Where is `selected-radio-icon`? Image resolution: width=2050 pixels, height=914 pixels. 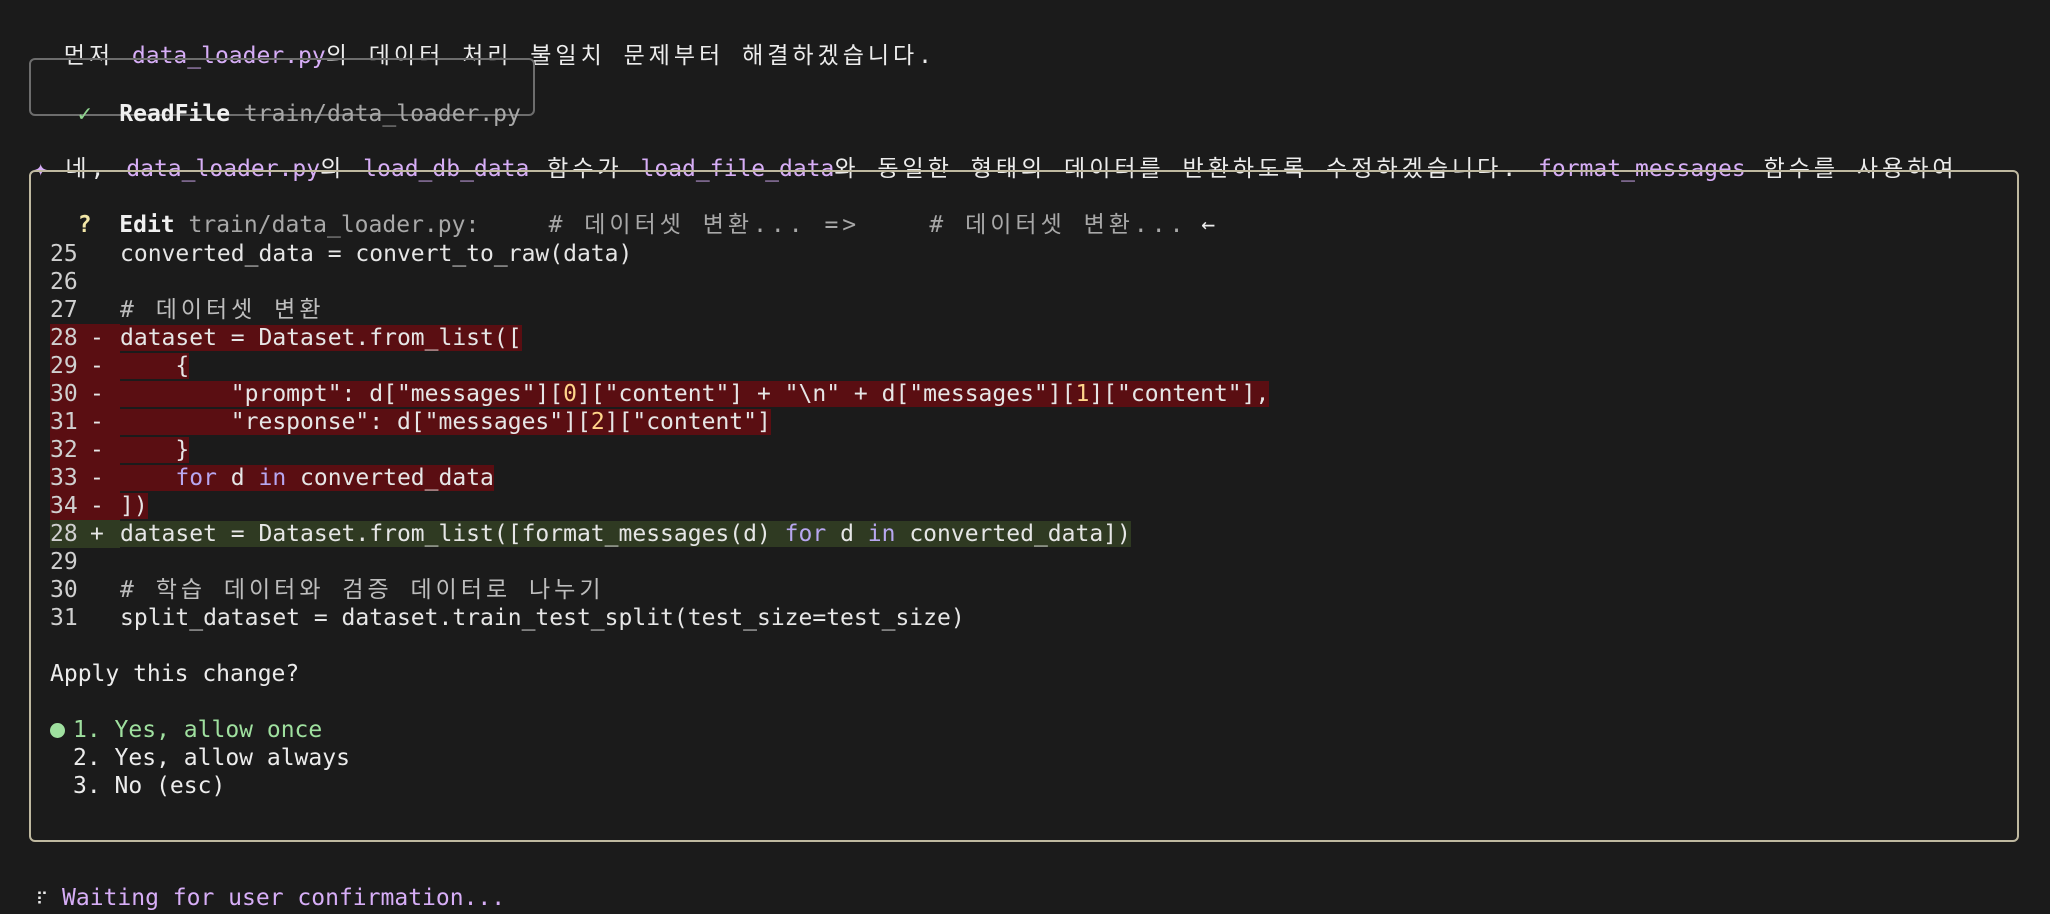
selected-radio-icon is located at coordinates (57, 730).